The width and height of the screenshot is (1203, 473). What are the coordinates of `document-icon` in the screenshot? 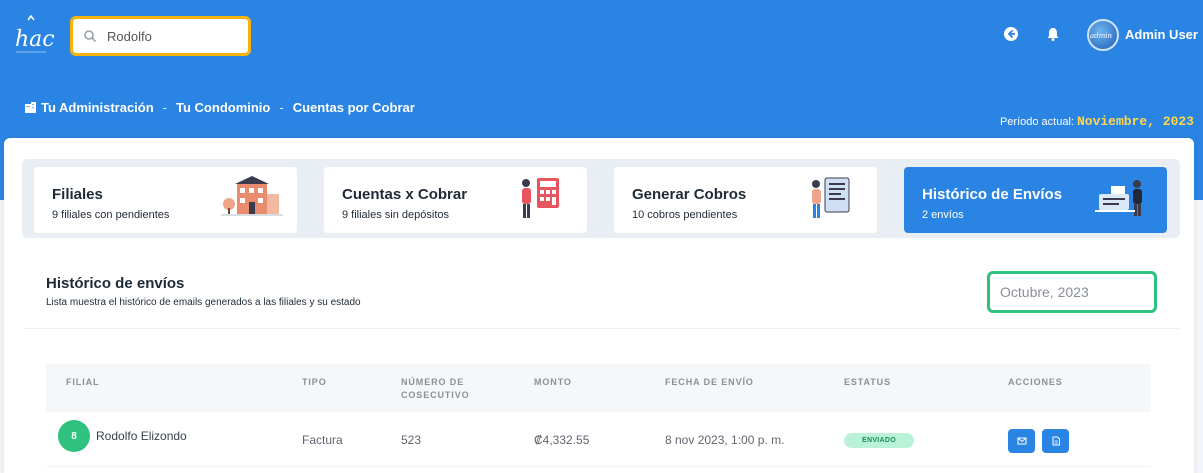 It's located at (1056, 441).